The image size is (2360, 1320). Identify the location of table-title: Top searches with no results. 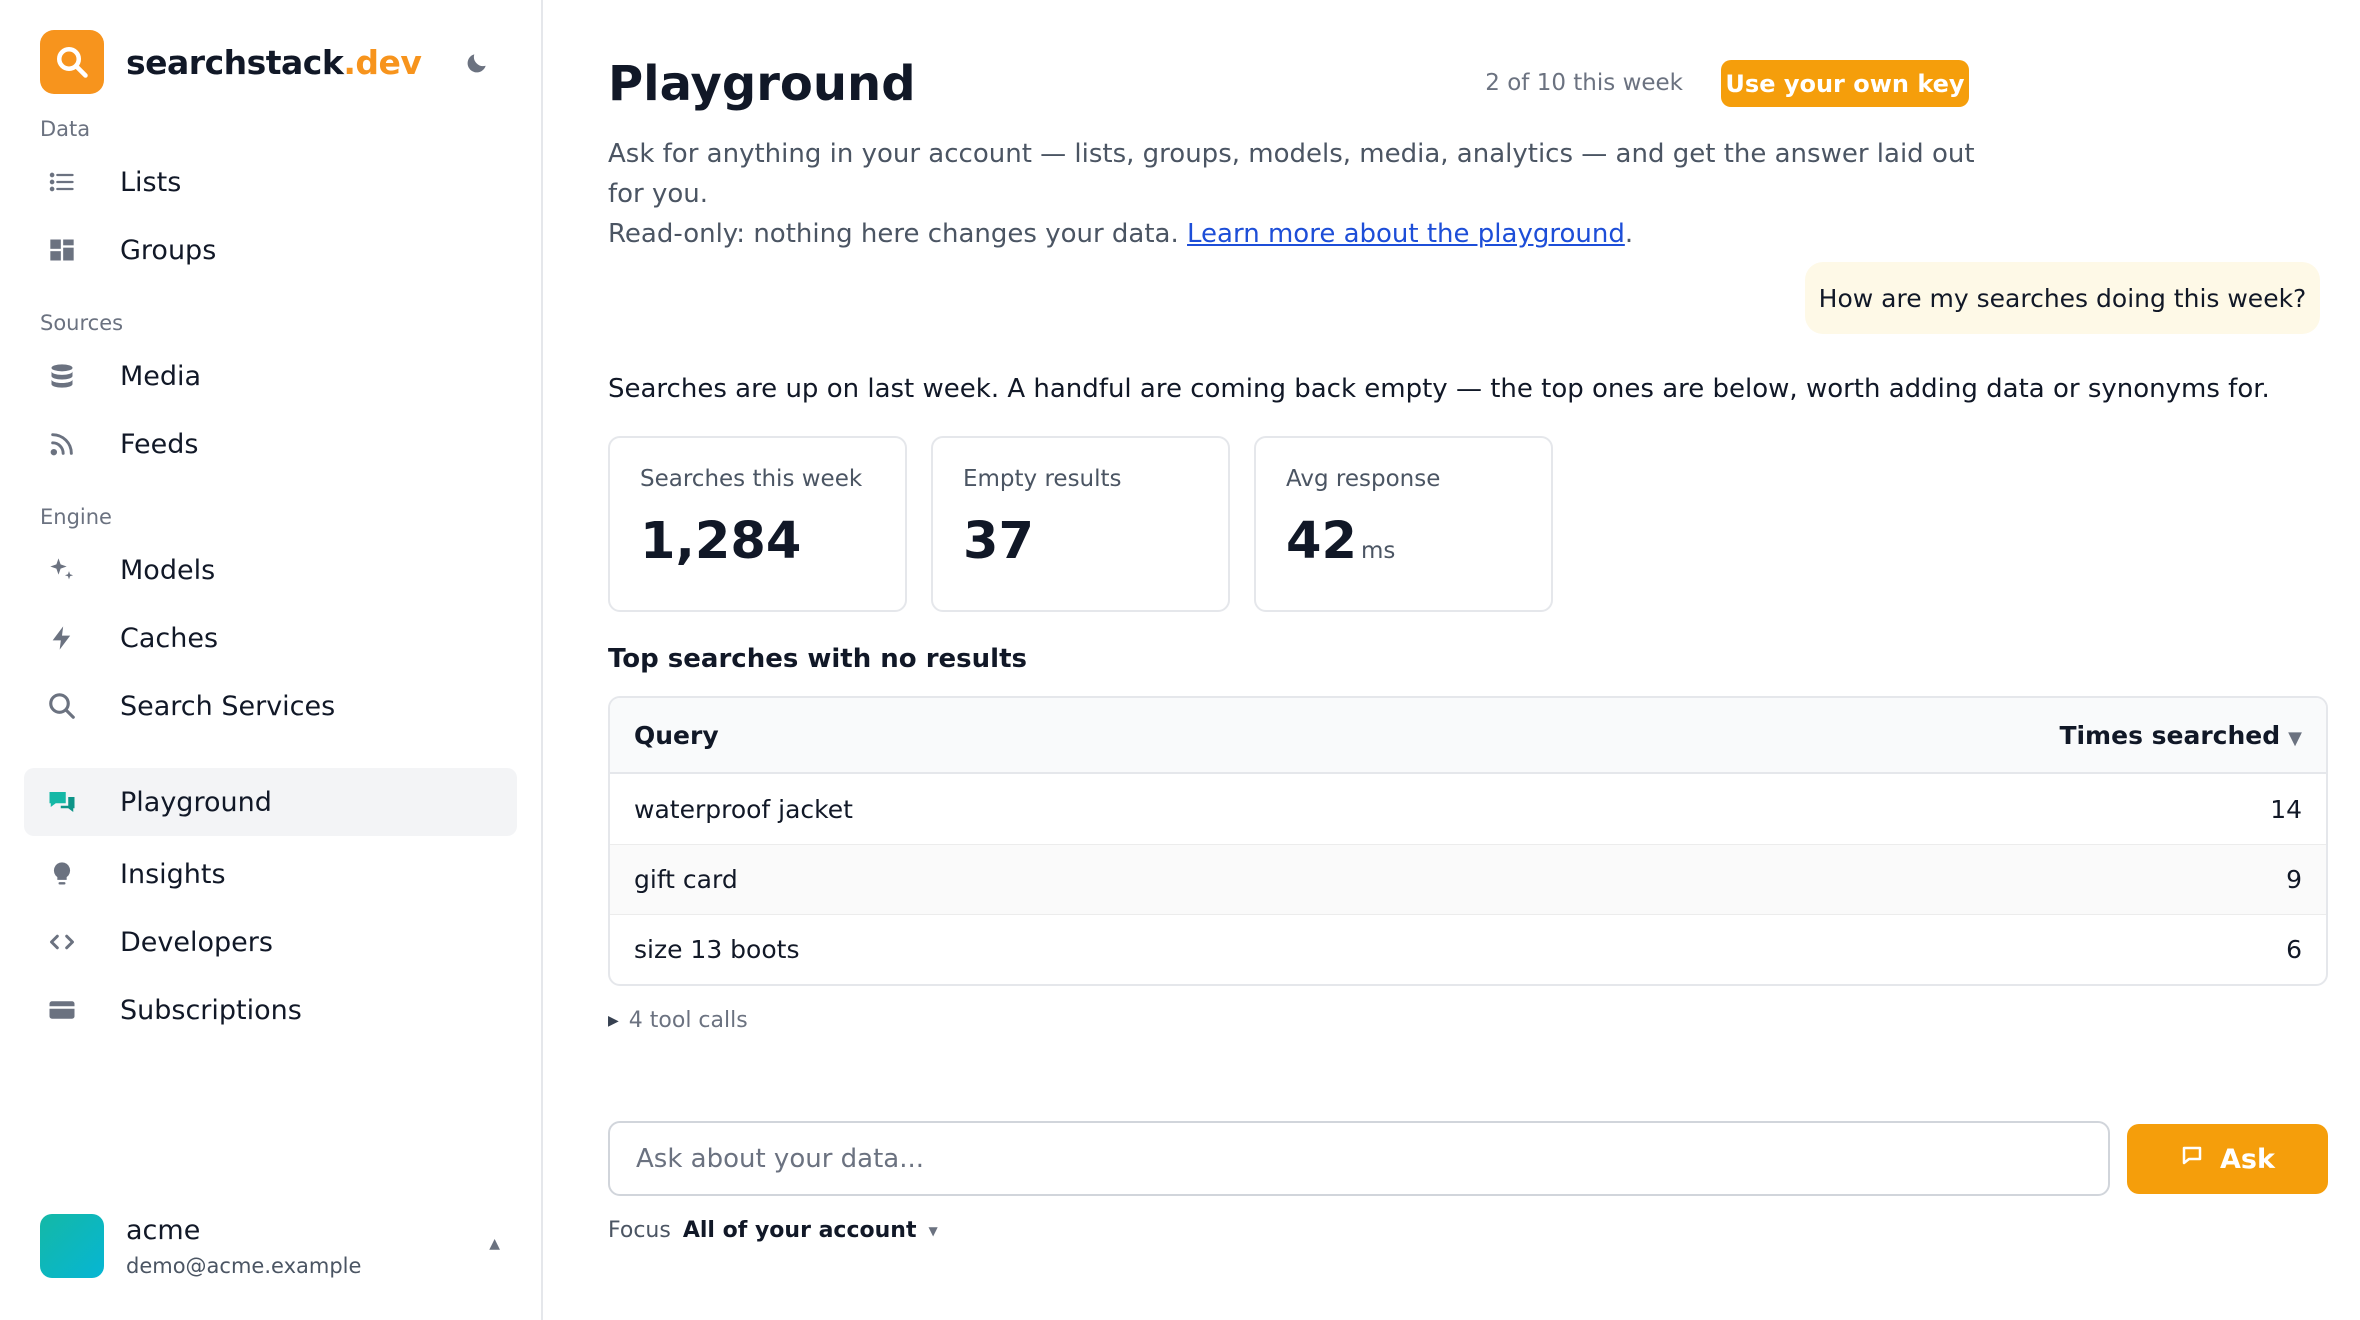
(817, 659).